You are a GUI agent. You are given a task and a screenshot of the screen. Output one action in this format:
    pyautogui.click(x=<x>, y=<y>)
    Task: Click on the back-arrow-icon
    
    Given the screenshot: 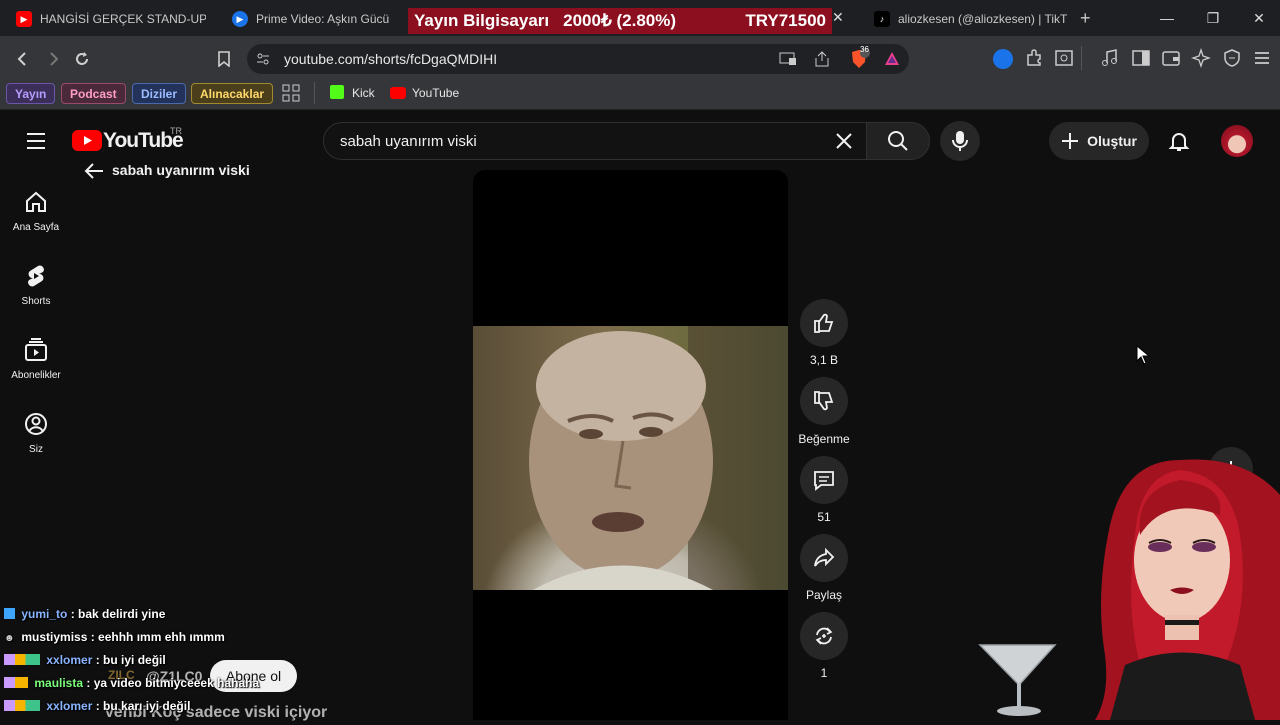 What is the action you would take?
    pyautogui.click(x=94, y=171)
    